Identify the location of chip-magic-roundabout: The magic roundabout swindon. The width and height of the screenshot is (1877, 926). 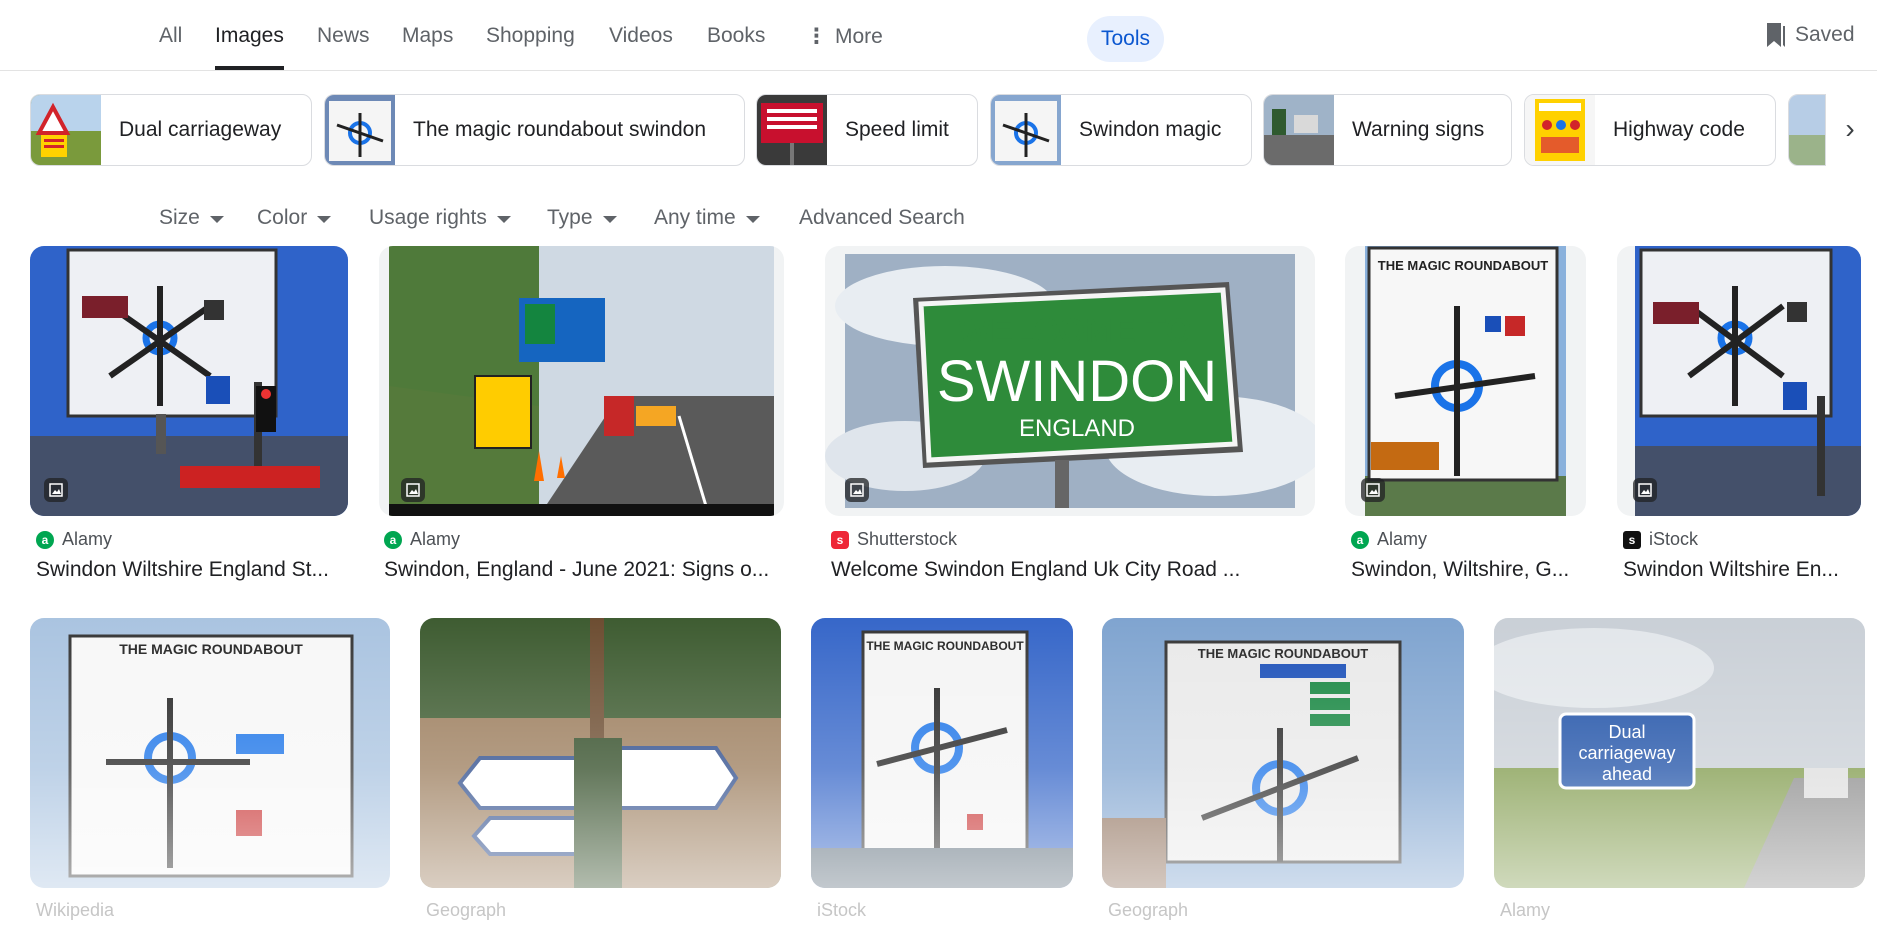
(534, 130).